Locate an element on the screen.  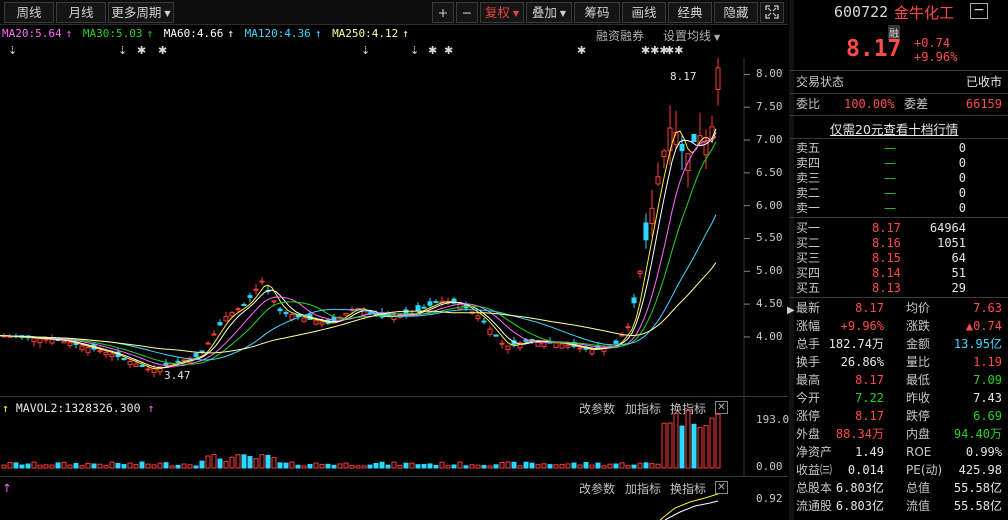
event-marker-icon: ✱✱ is located at coordinates (674, 50).